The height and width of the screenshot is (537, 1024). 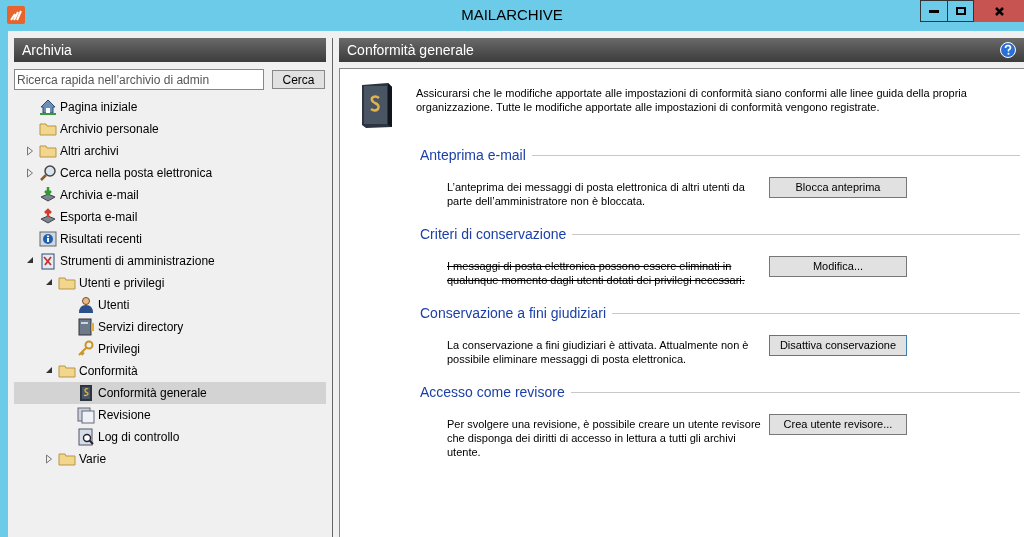 I want to click on maximize-button, so click(x=961, y=11).